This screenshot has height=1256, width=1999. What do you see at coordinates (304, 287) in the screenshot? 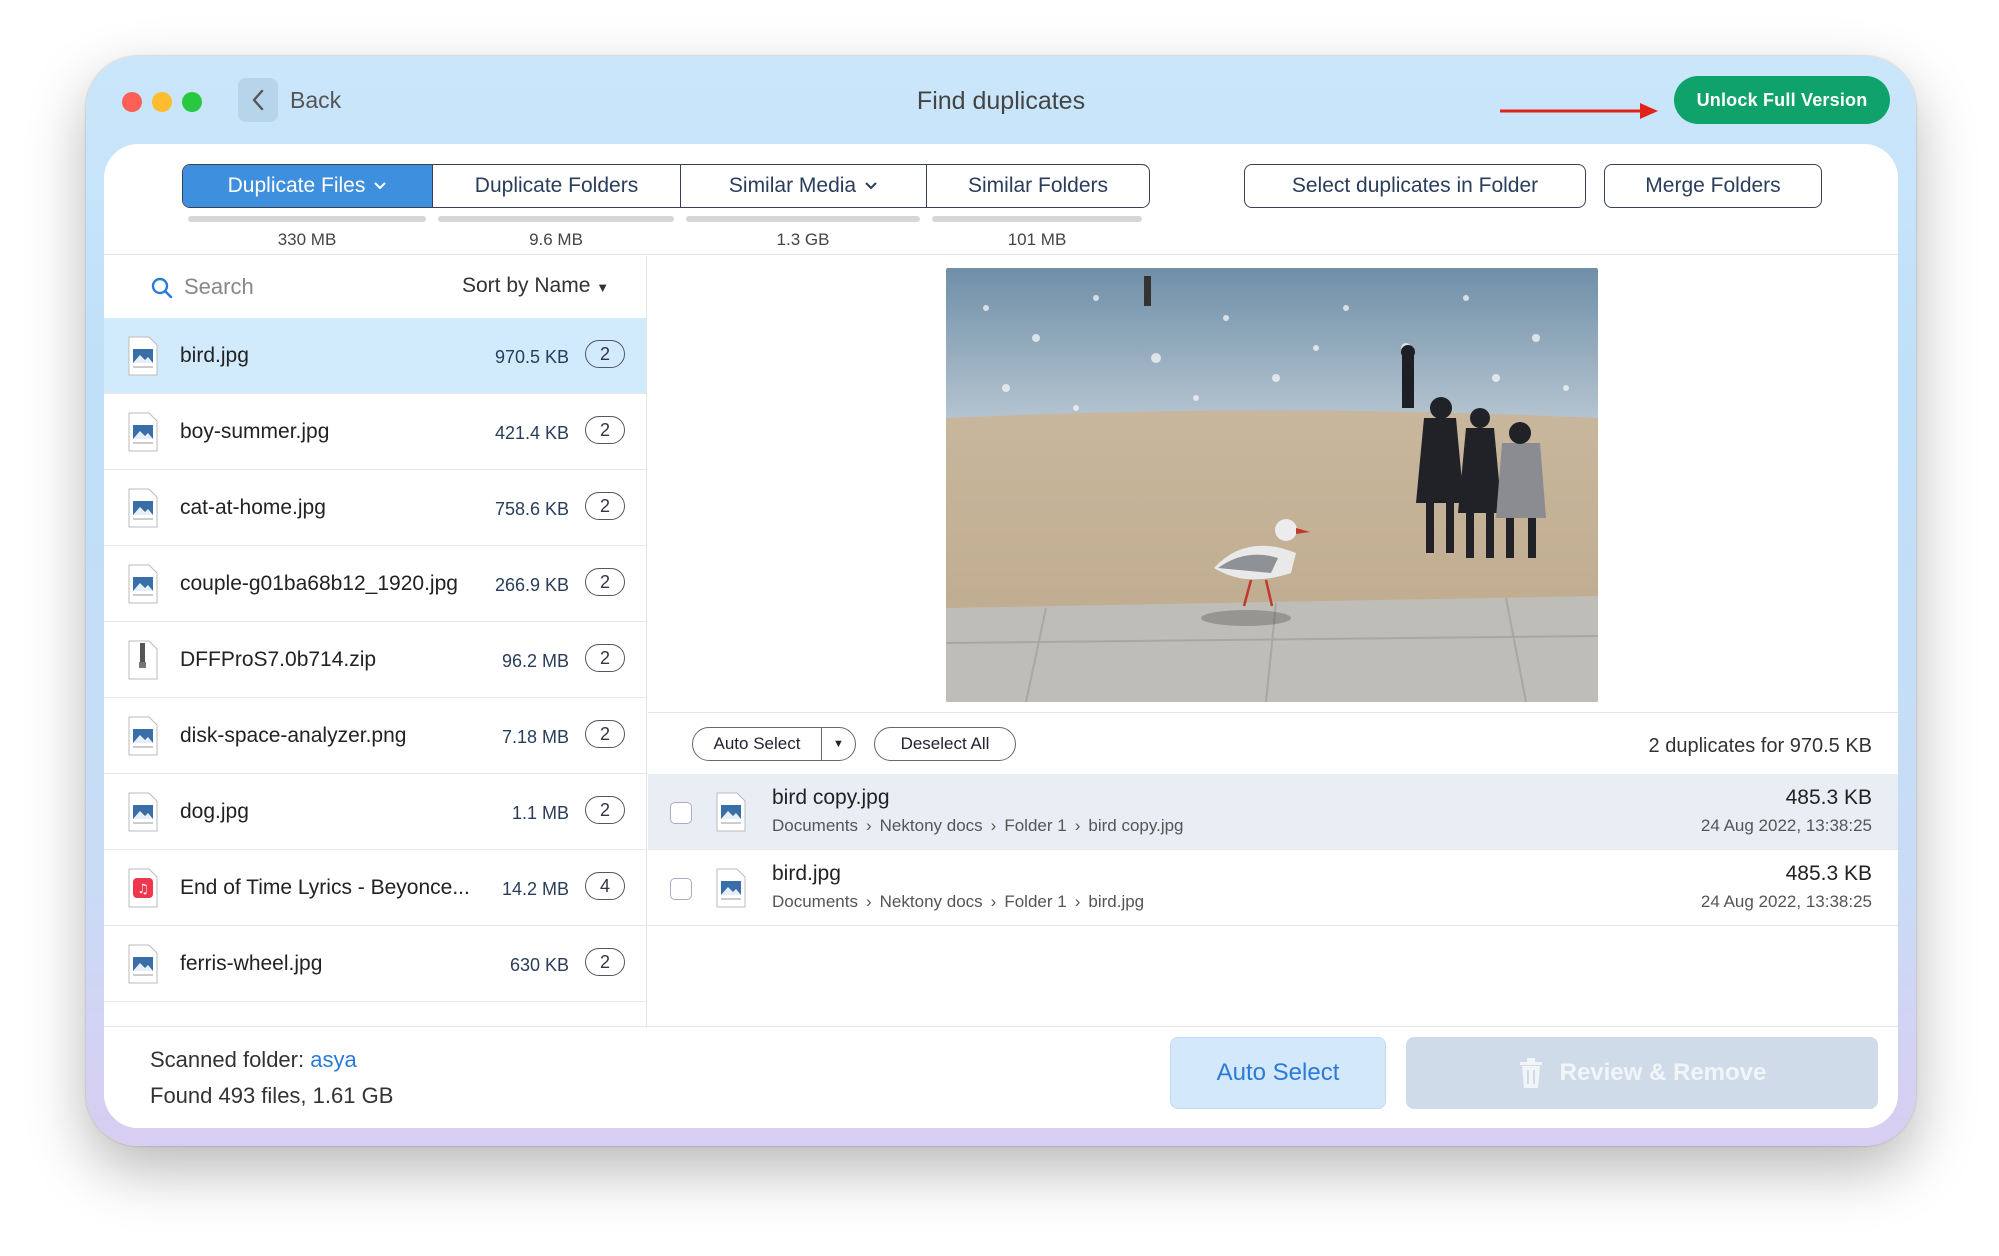
I see `search-input` at bounding box center [304, 287].